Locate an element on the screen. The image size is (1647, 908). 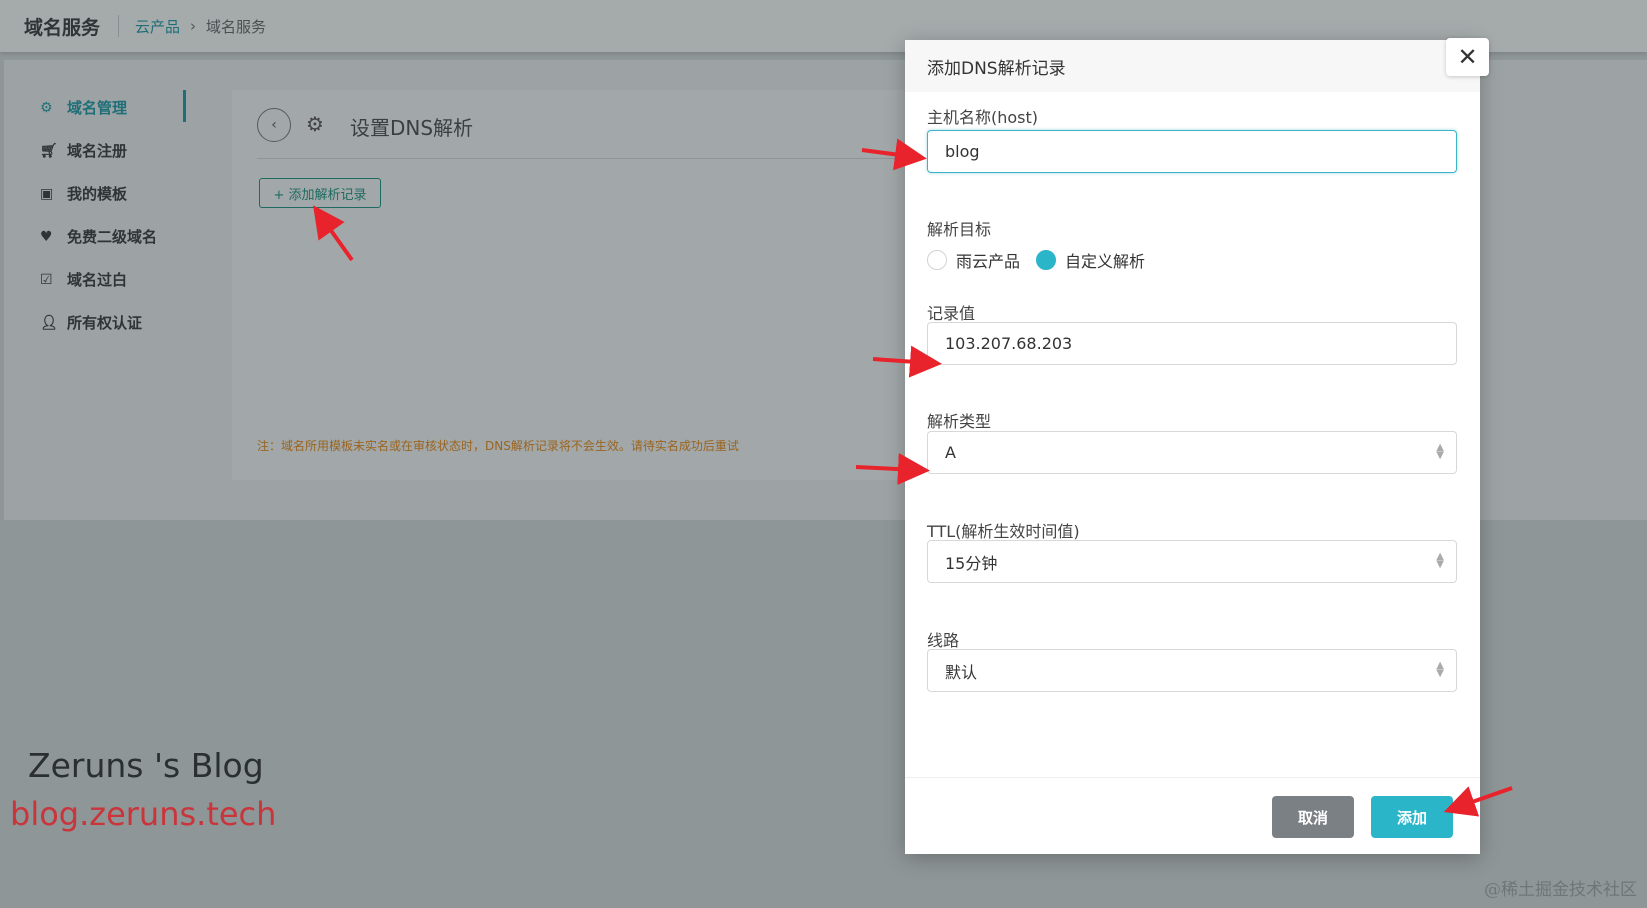
radio-unchecked-icon is located at coordinates (937, 260).